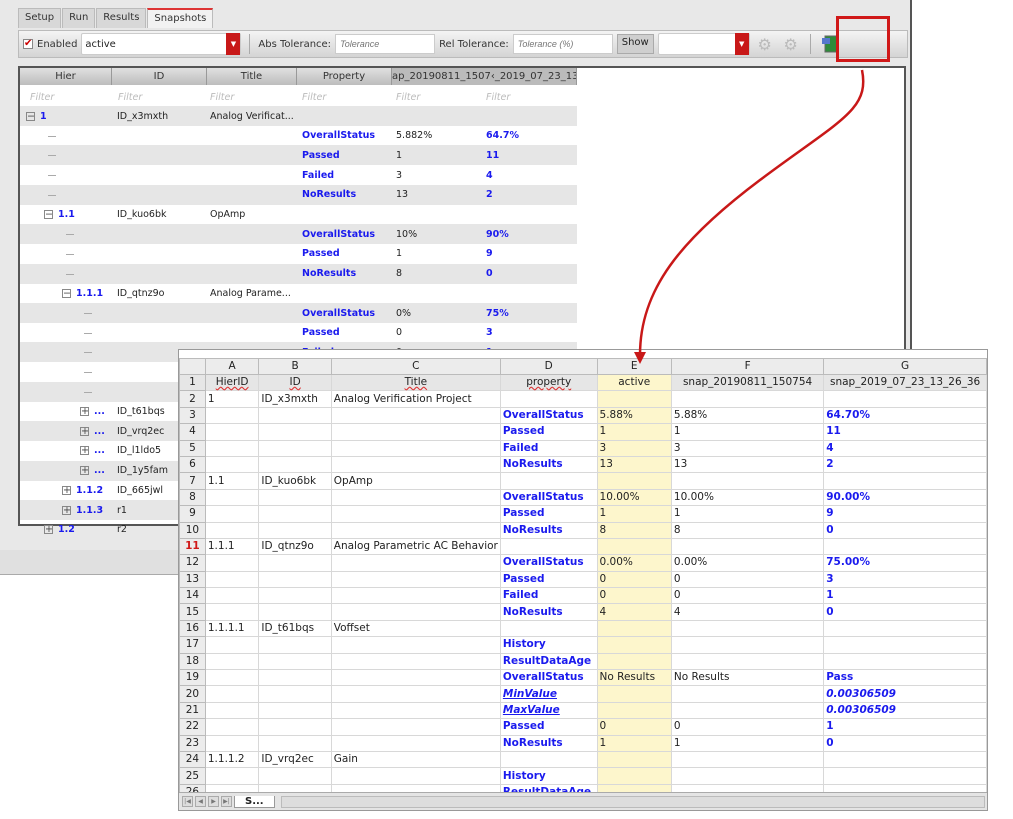 This screenshot has width=1013, height=819. Describe the element at coordinates (213, 801) in the screenshot. I see `next-sheet-icon: ▶` at that location.